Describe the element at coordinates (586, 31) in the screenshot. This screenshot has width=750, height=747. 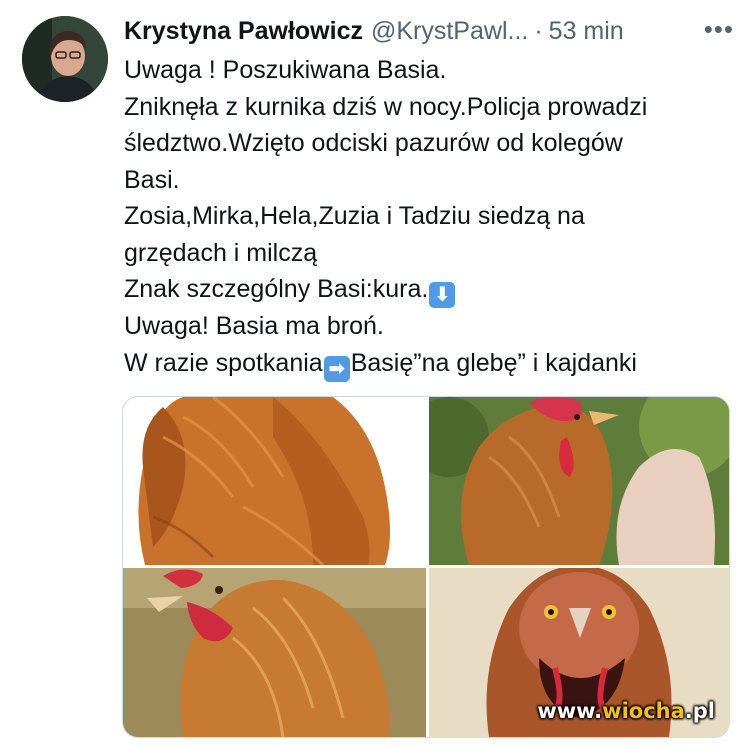
I see `timestamp: 53 min` at that location.